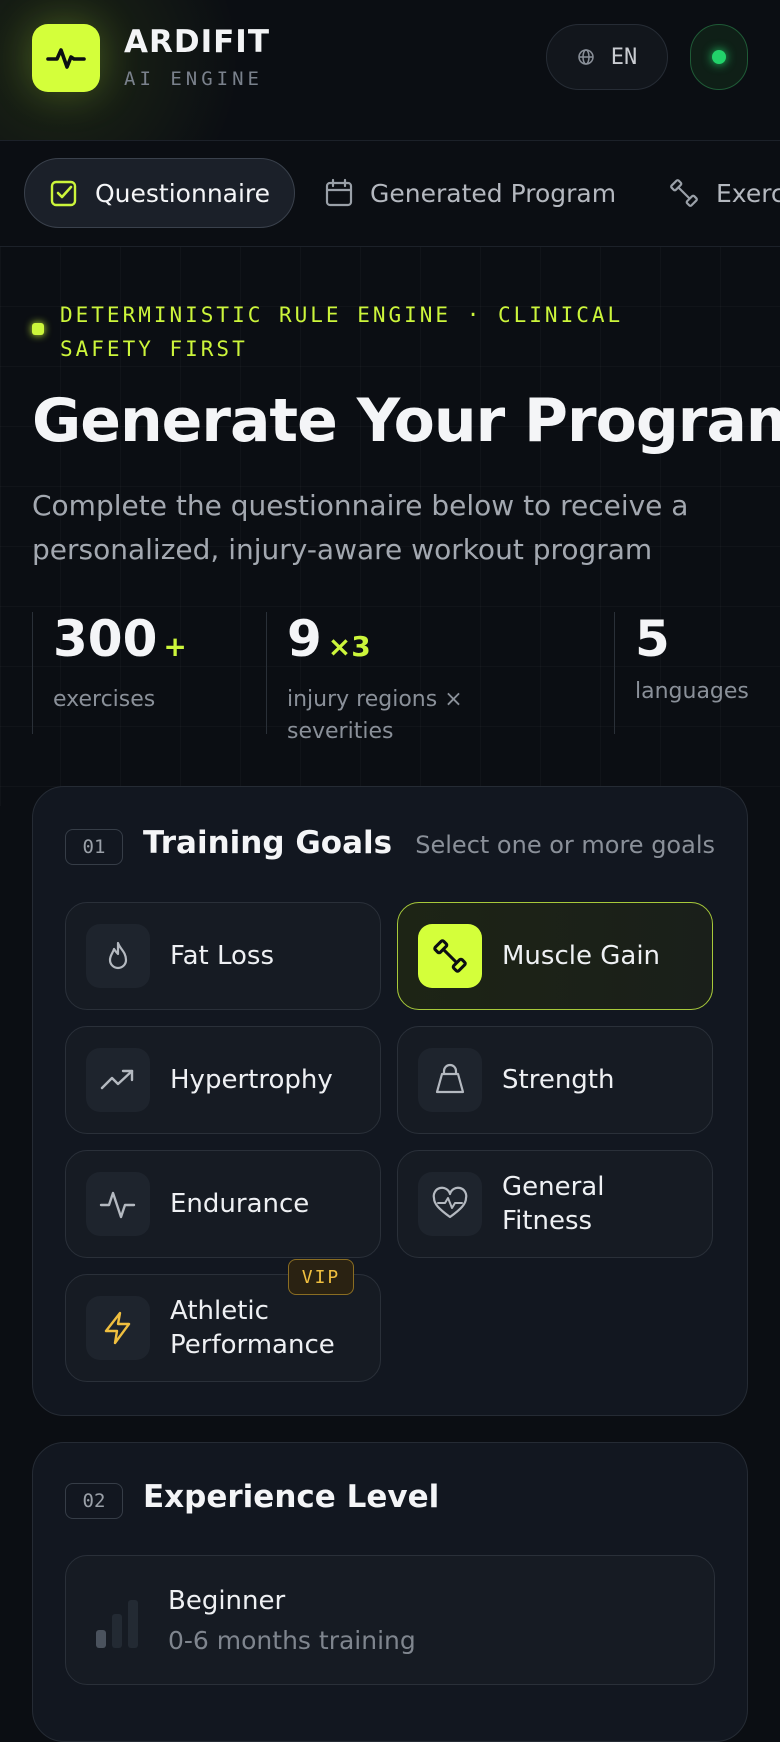 The image size is (780, 1742). What do you see at coordinates (105, 639) in the screenshot?
I see `stat-value: 300` at bounding box center [105, 639].